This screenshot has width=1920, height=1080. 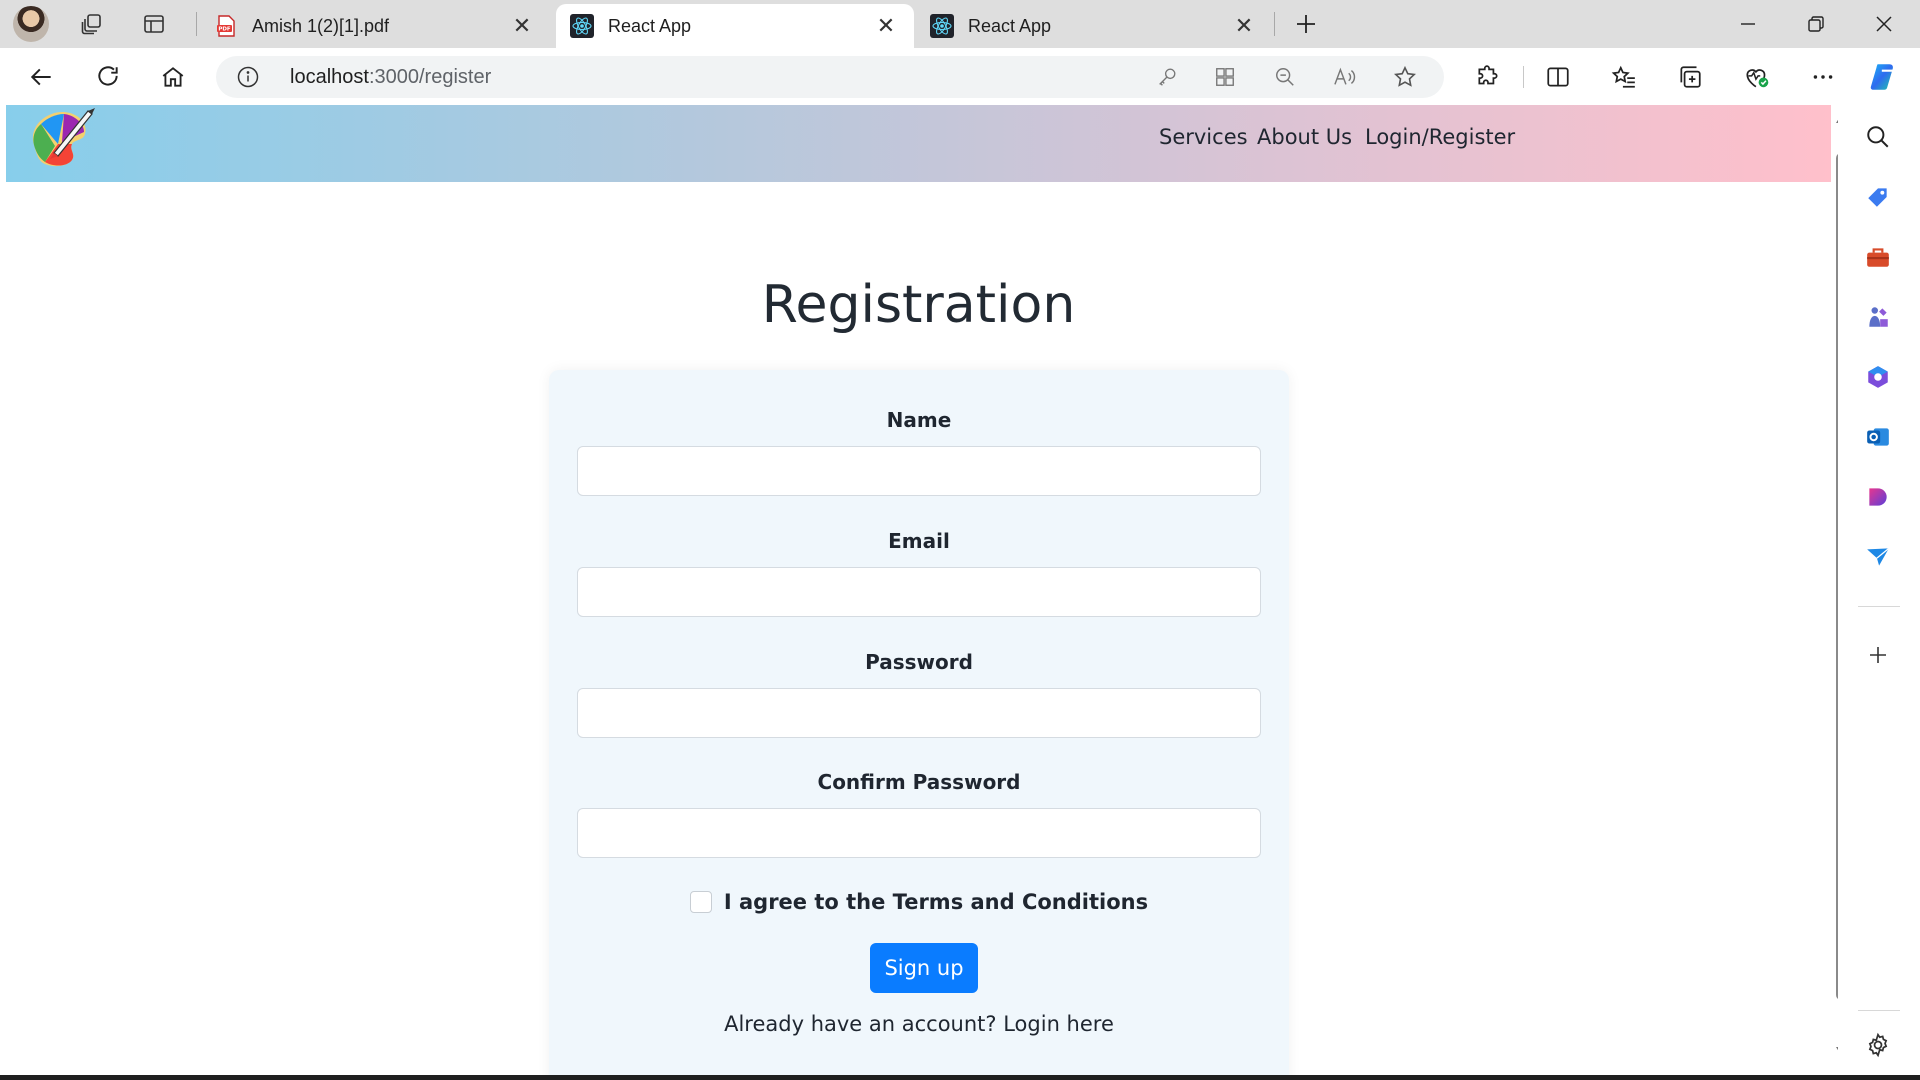 I want to click on tab-title: Amish 1(2)[1].pdf, so click(x=321, y=25).